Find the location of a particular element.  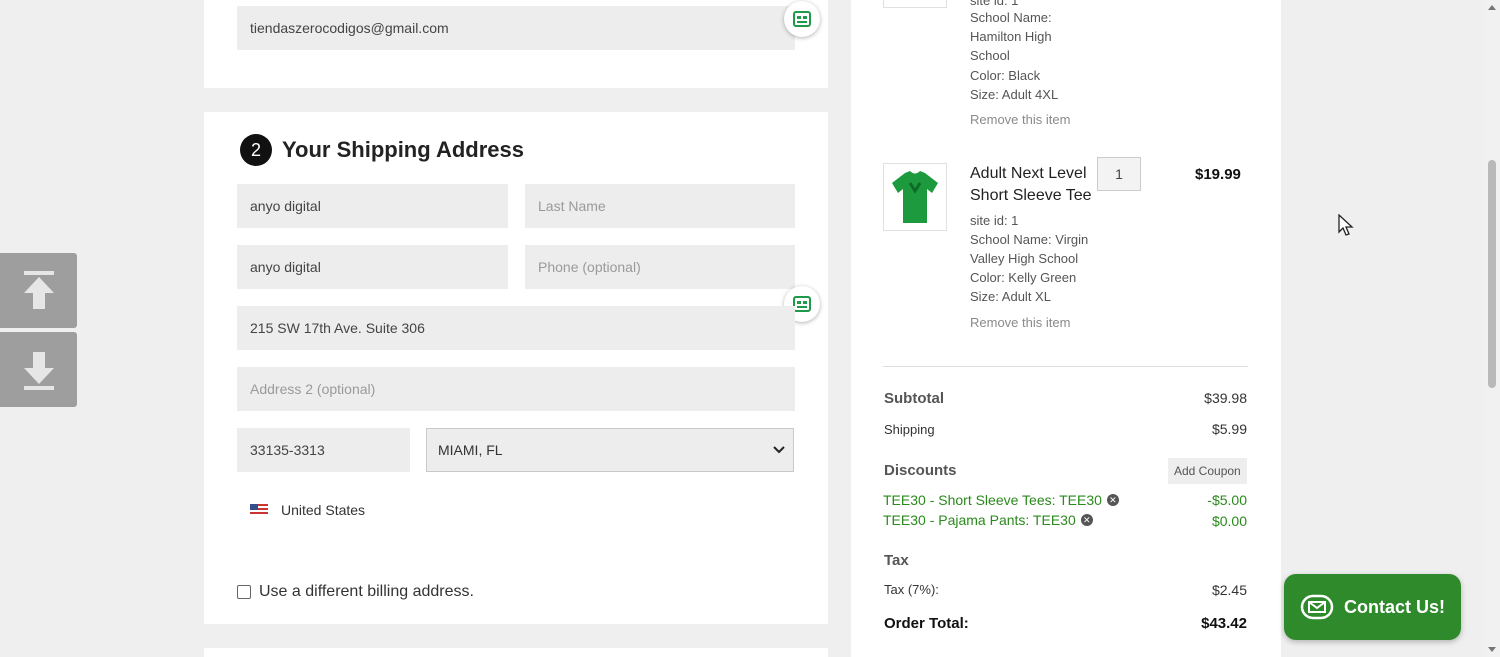

first-name-field: anyo digital is located at coordinates (372, 206).